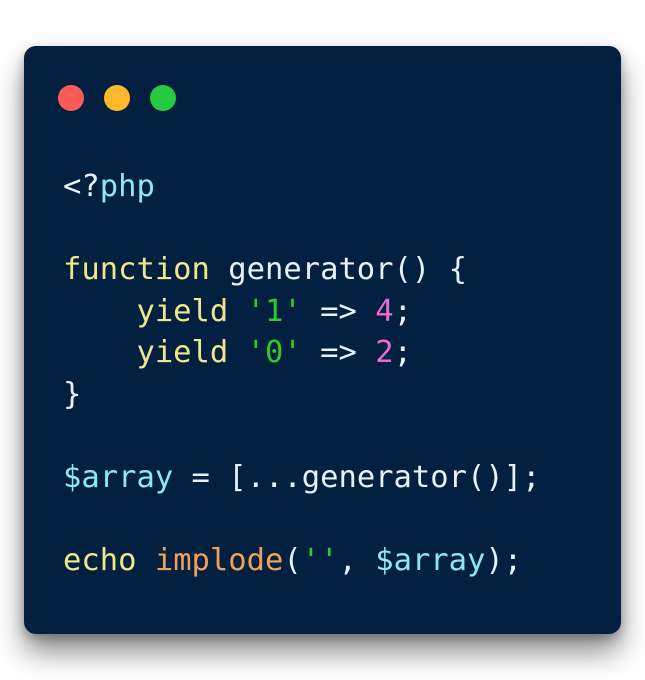 This screenshot has width=645, height=680. Describe the element at coordinates (127, 186) in the screenshot. I see `code-token: php` at that location.